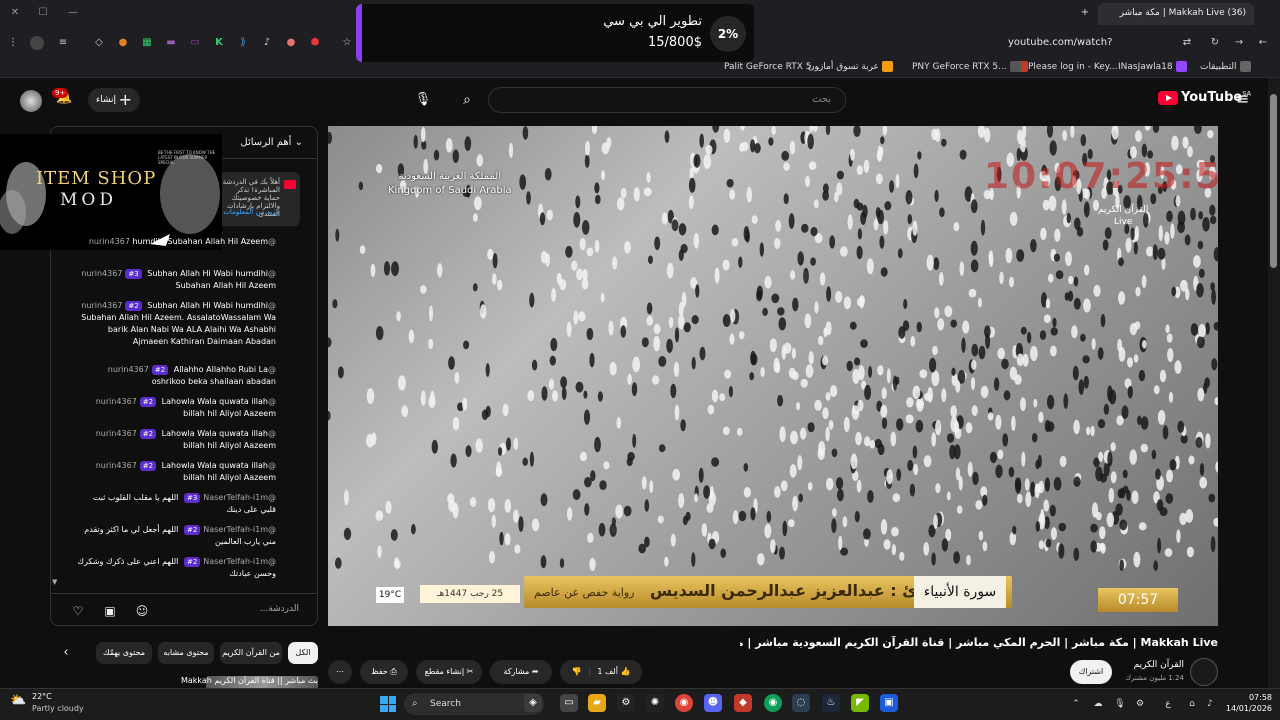  I want to click on extension-icon: ▬, so click(171, 43).